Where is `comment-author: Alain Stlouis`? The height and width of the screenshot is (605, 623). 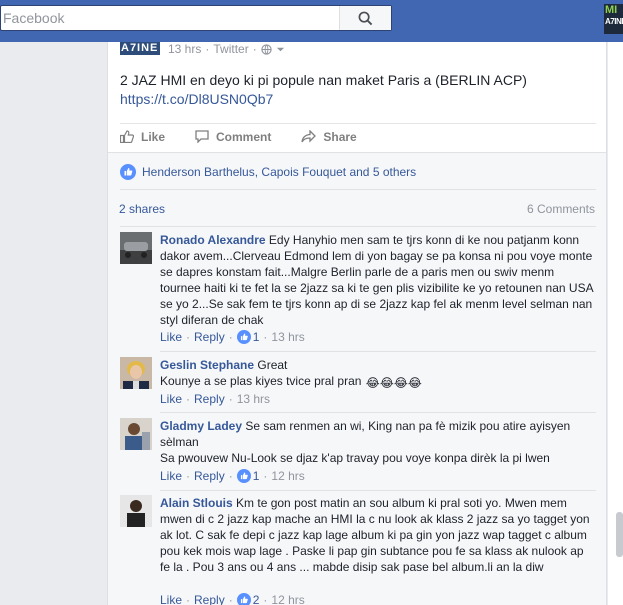 comment-author: Alain Stlouis is located at coordinates (196, 503).